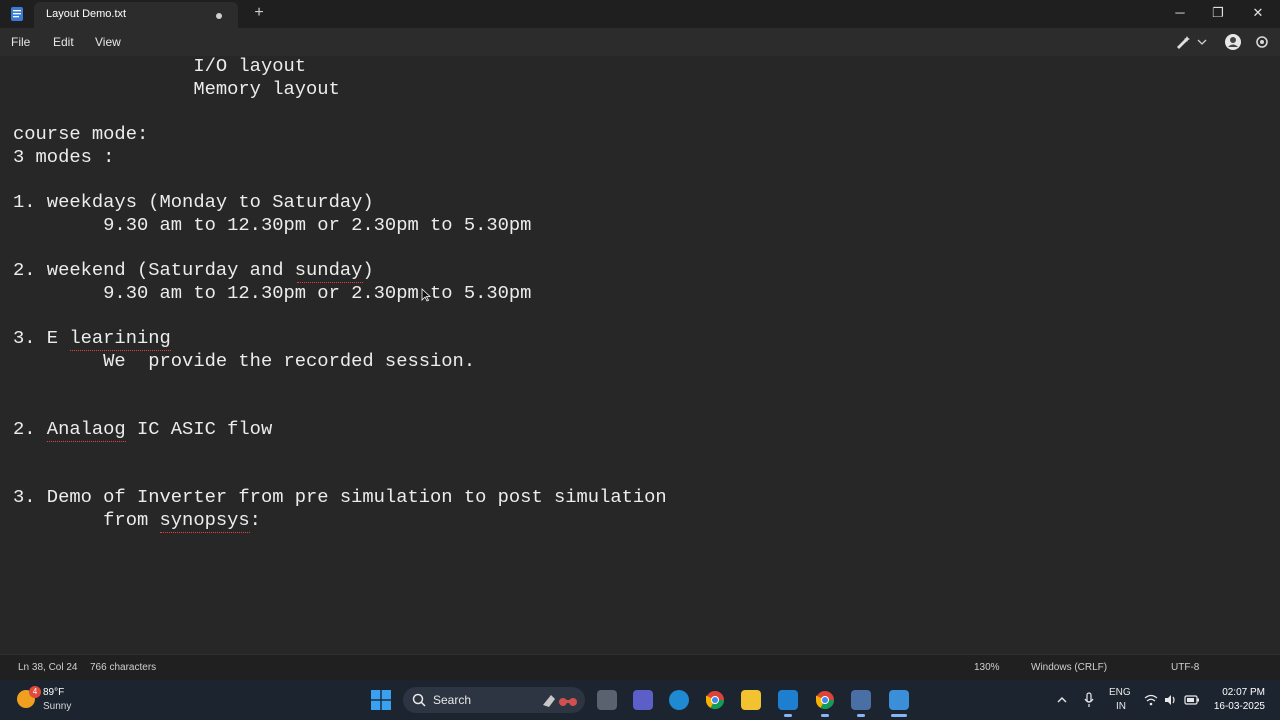  Describe the element at coordinates (64, 156) in the screenshot. I see `editor-line: 3 modes :` at that location.